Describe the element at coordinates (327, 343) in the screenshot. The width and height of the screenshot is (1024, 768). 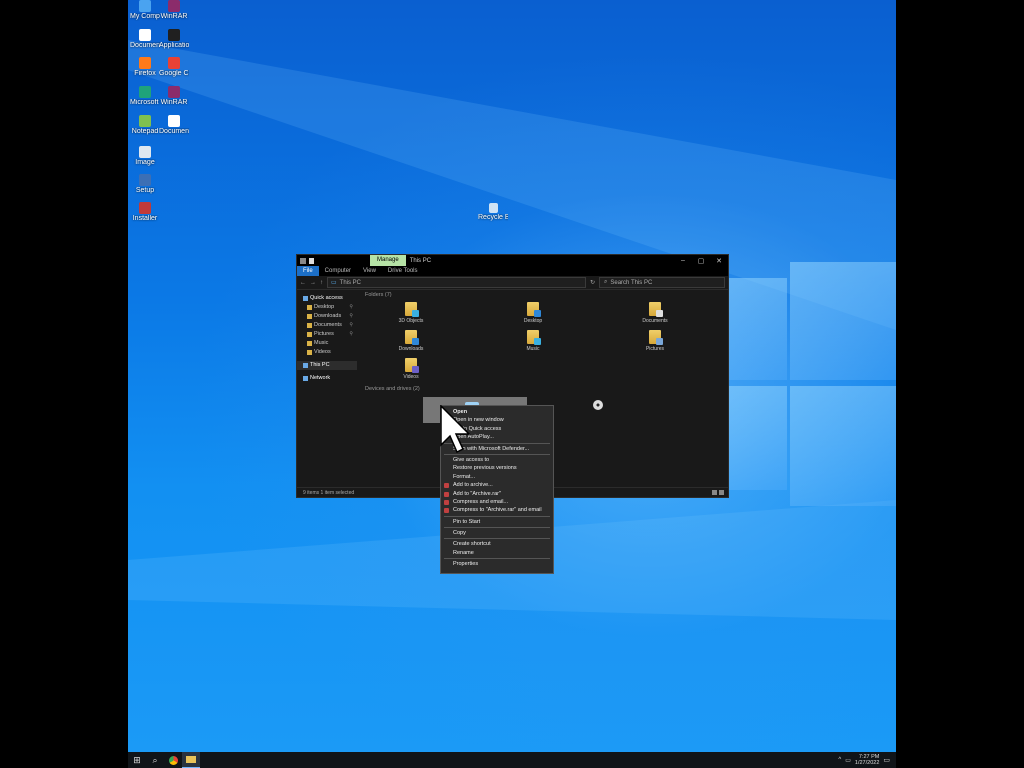
I see `nav-item-music: Music` at that location.